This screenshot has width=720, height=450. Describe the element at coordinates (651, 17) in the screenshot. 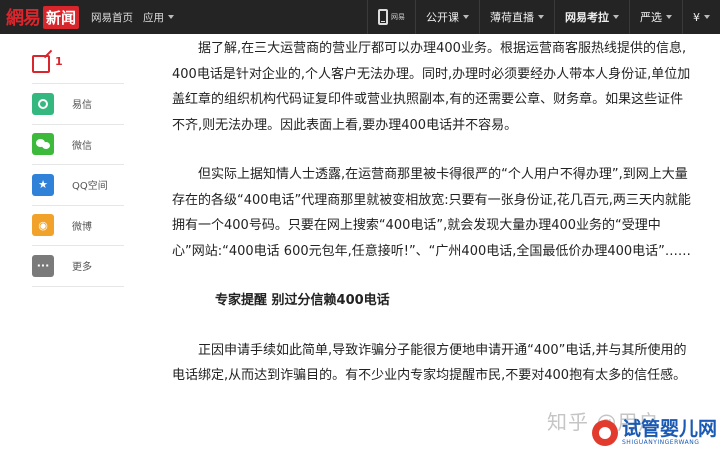

I see `nav-yanxuan-label: 严选` at that location.